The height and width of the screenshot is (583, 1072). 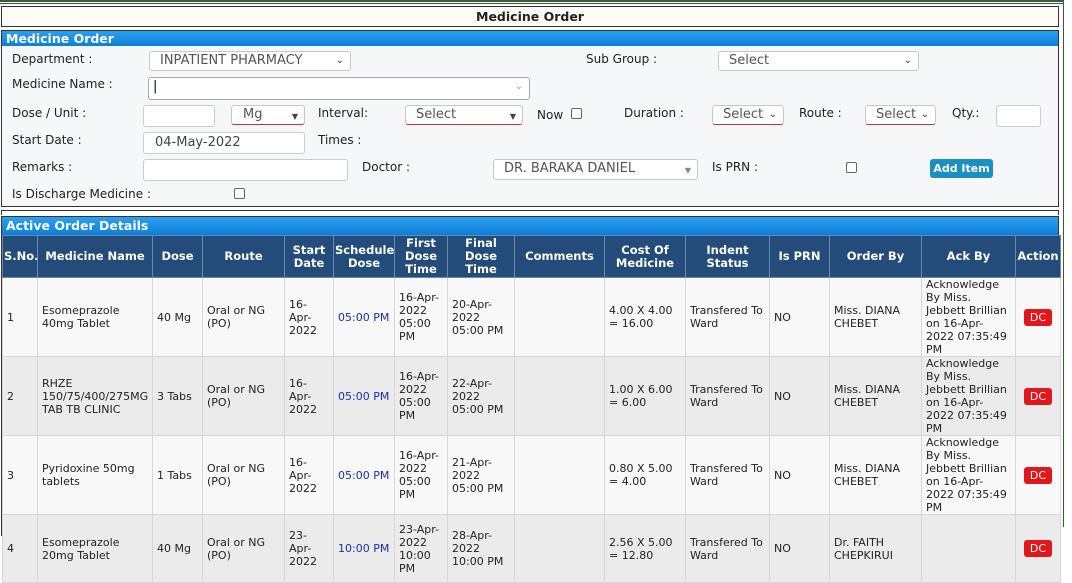 I want to click on column-header: Ack By, so click(x=968, y=256).